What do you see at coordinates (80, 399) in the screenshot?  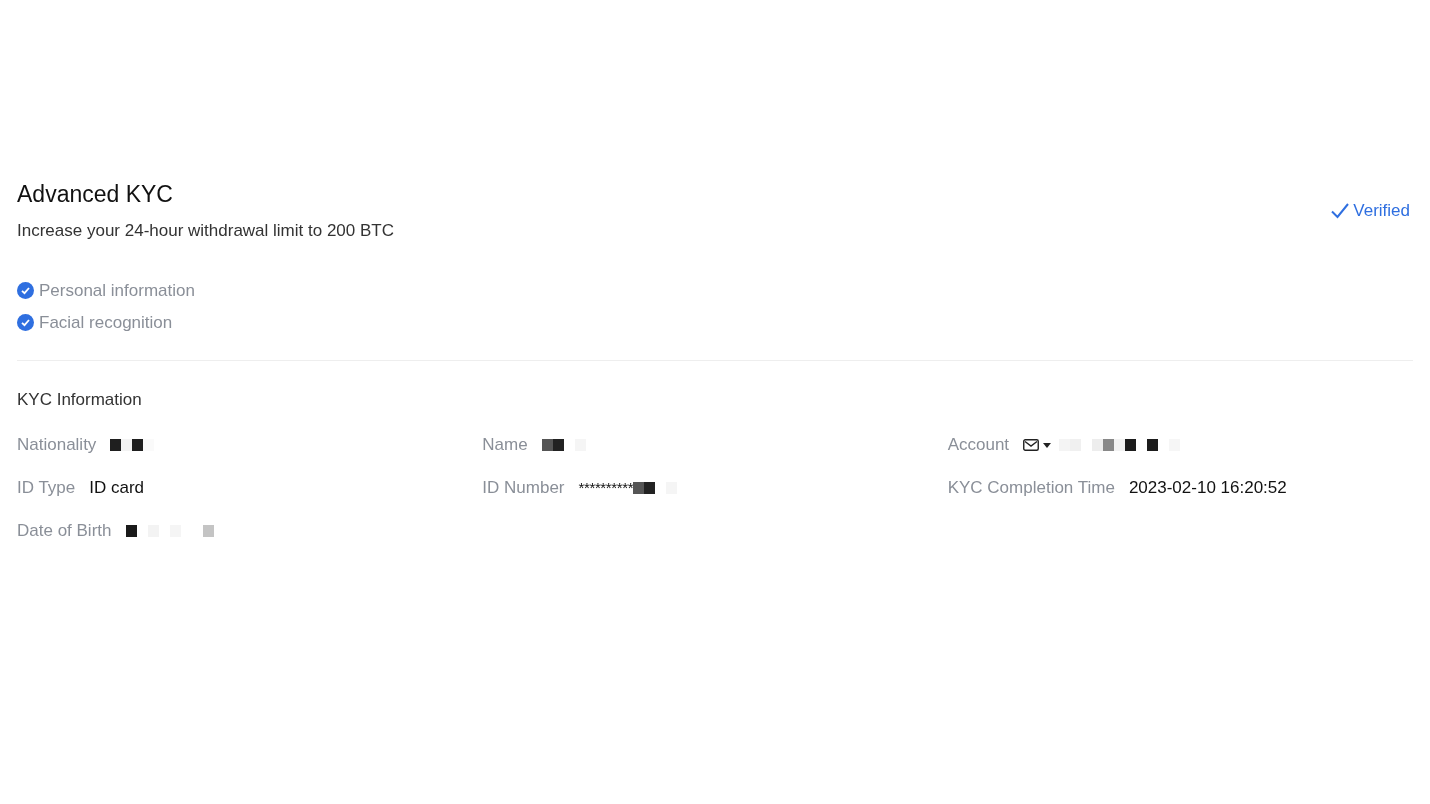 I see `info-title: KYC Information` at bounding box center [80, 399].